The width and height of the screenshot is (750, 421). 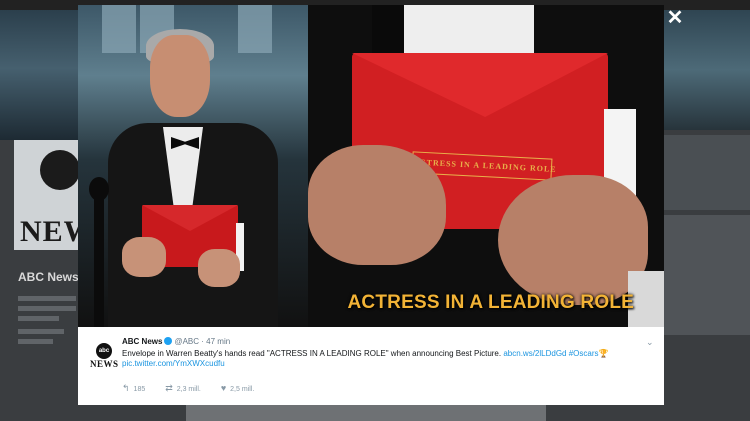 I want to click on like-button: ♥ 2,5 mill., so click(x=237, y=388).